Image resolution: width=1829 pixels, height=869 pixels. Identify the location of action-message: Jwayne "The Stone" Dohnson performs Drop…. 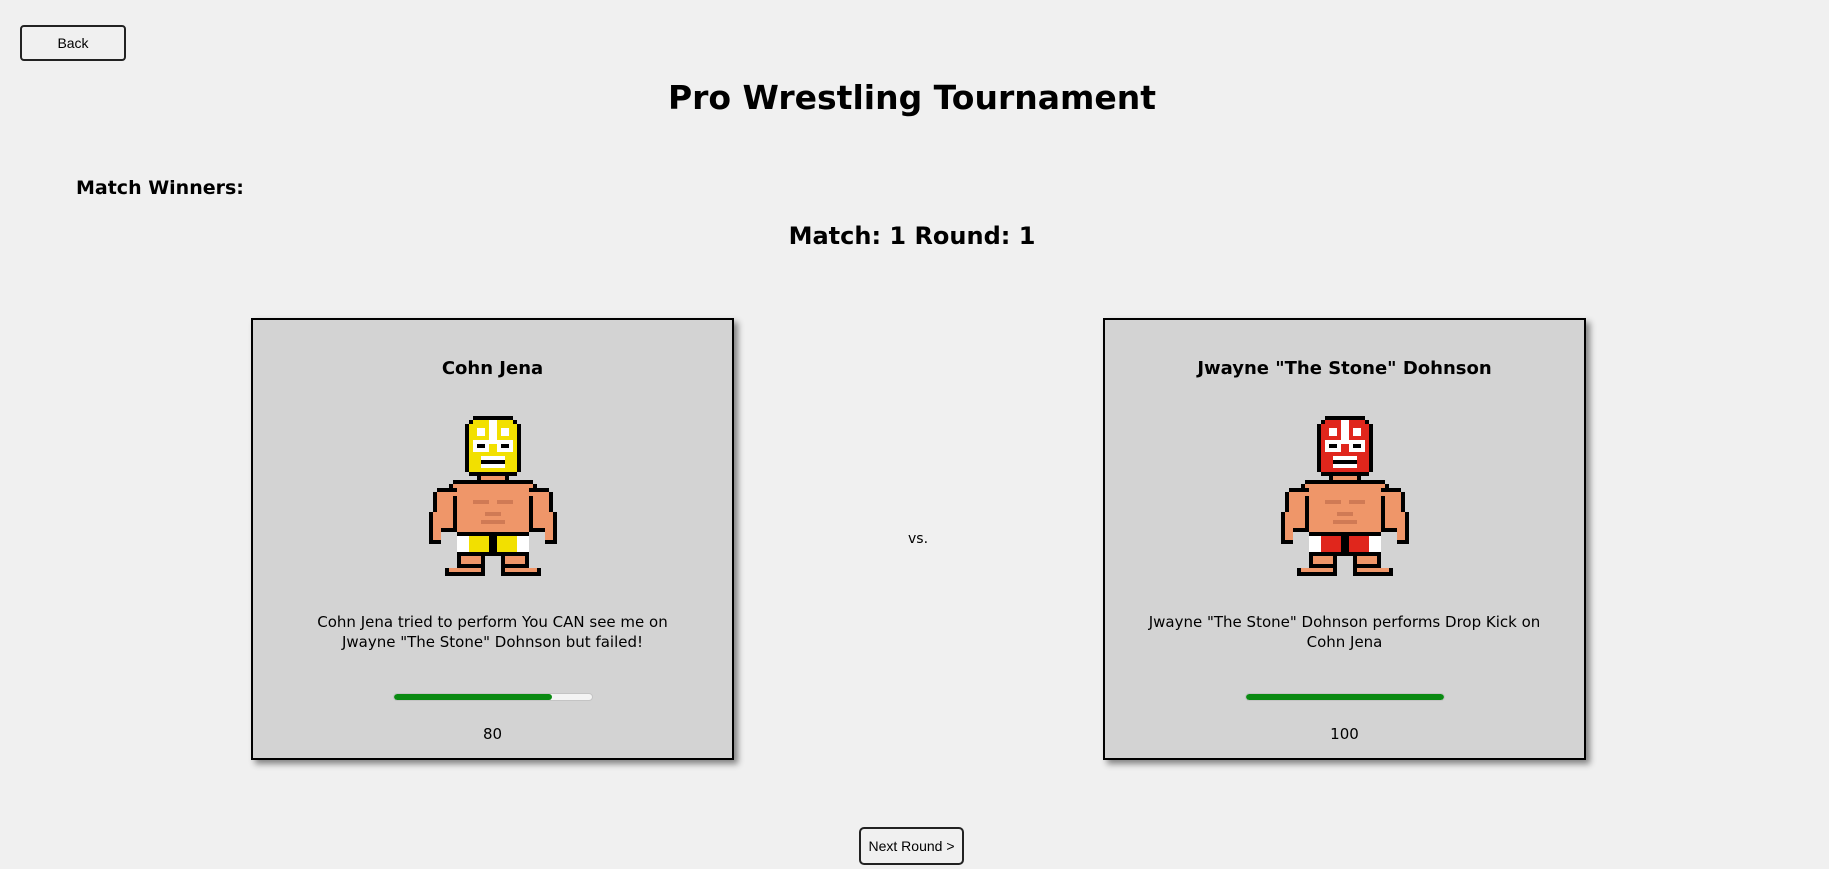
(1344, 632).